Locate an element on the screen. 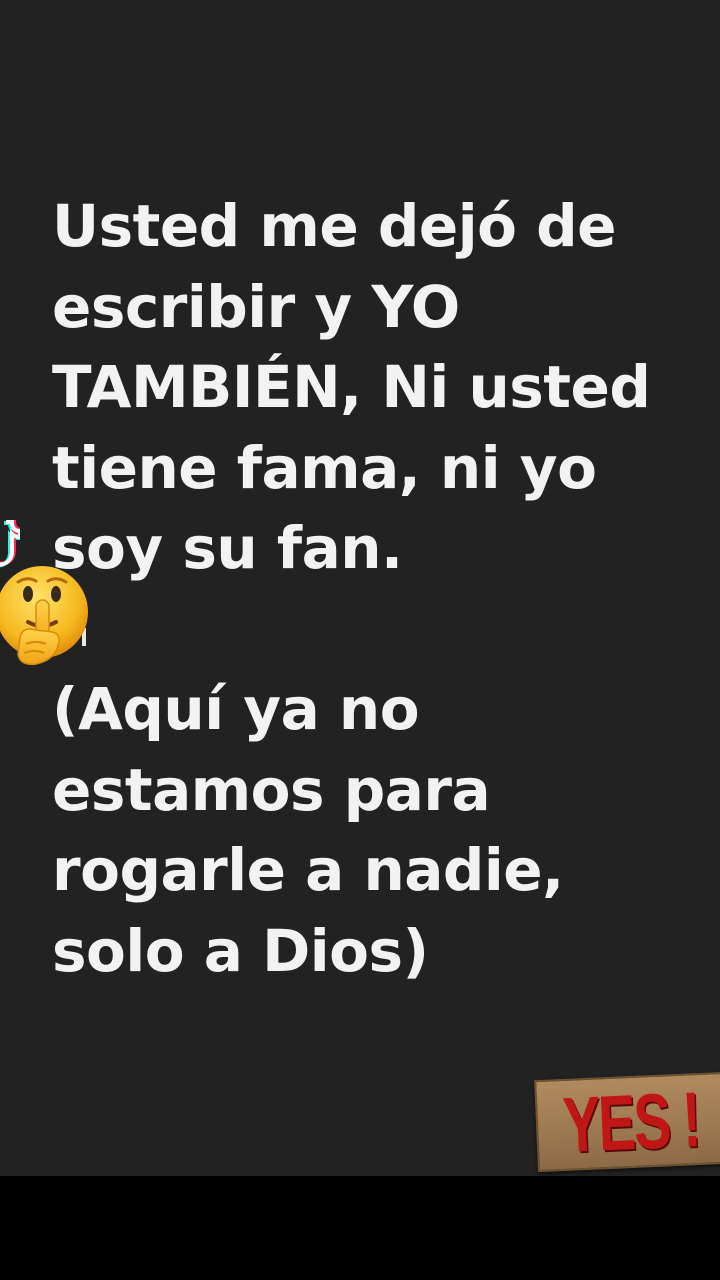  bottom-black-bar is located at coordinates (360, 1228).